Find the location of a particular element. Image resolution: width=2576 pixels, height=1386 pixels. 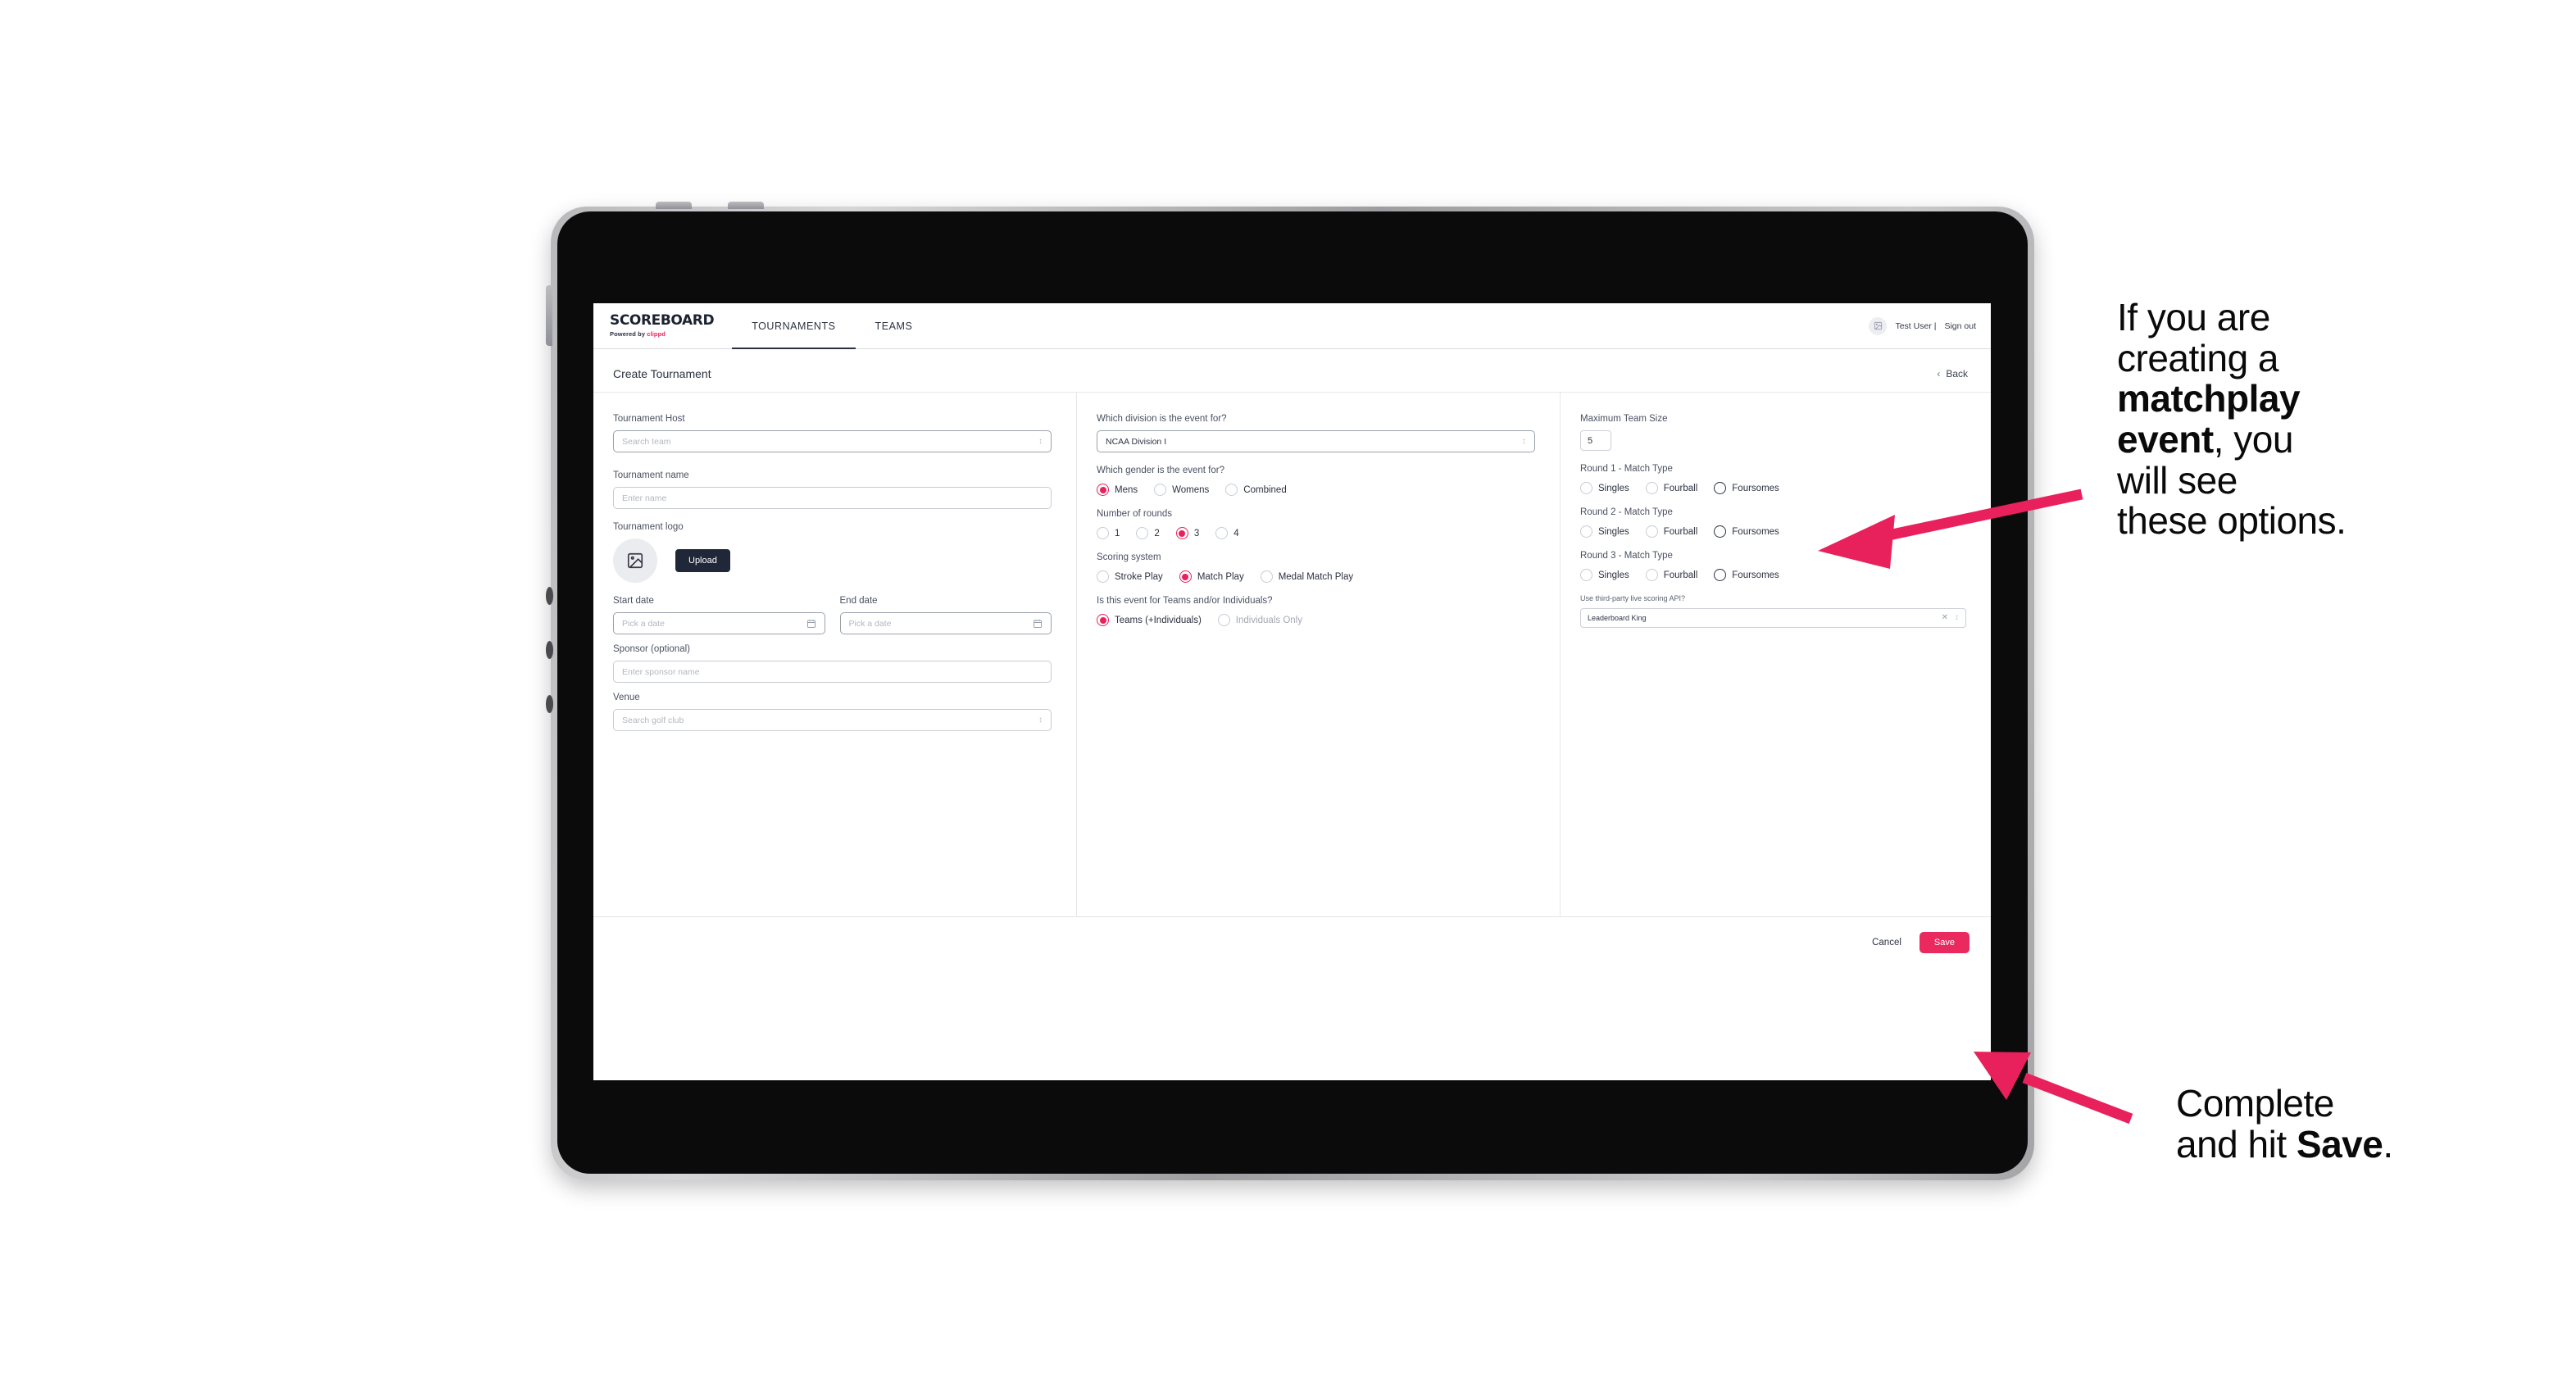

gender-option-label: Mens is located at coordinates (1126, 489).